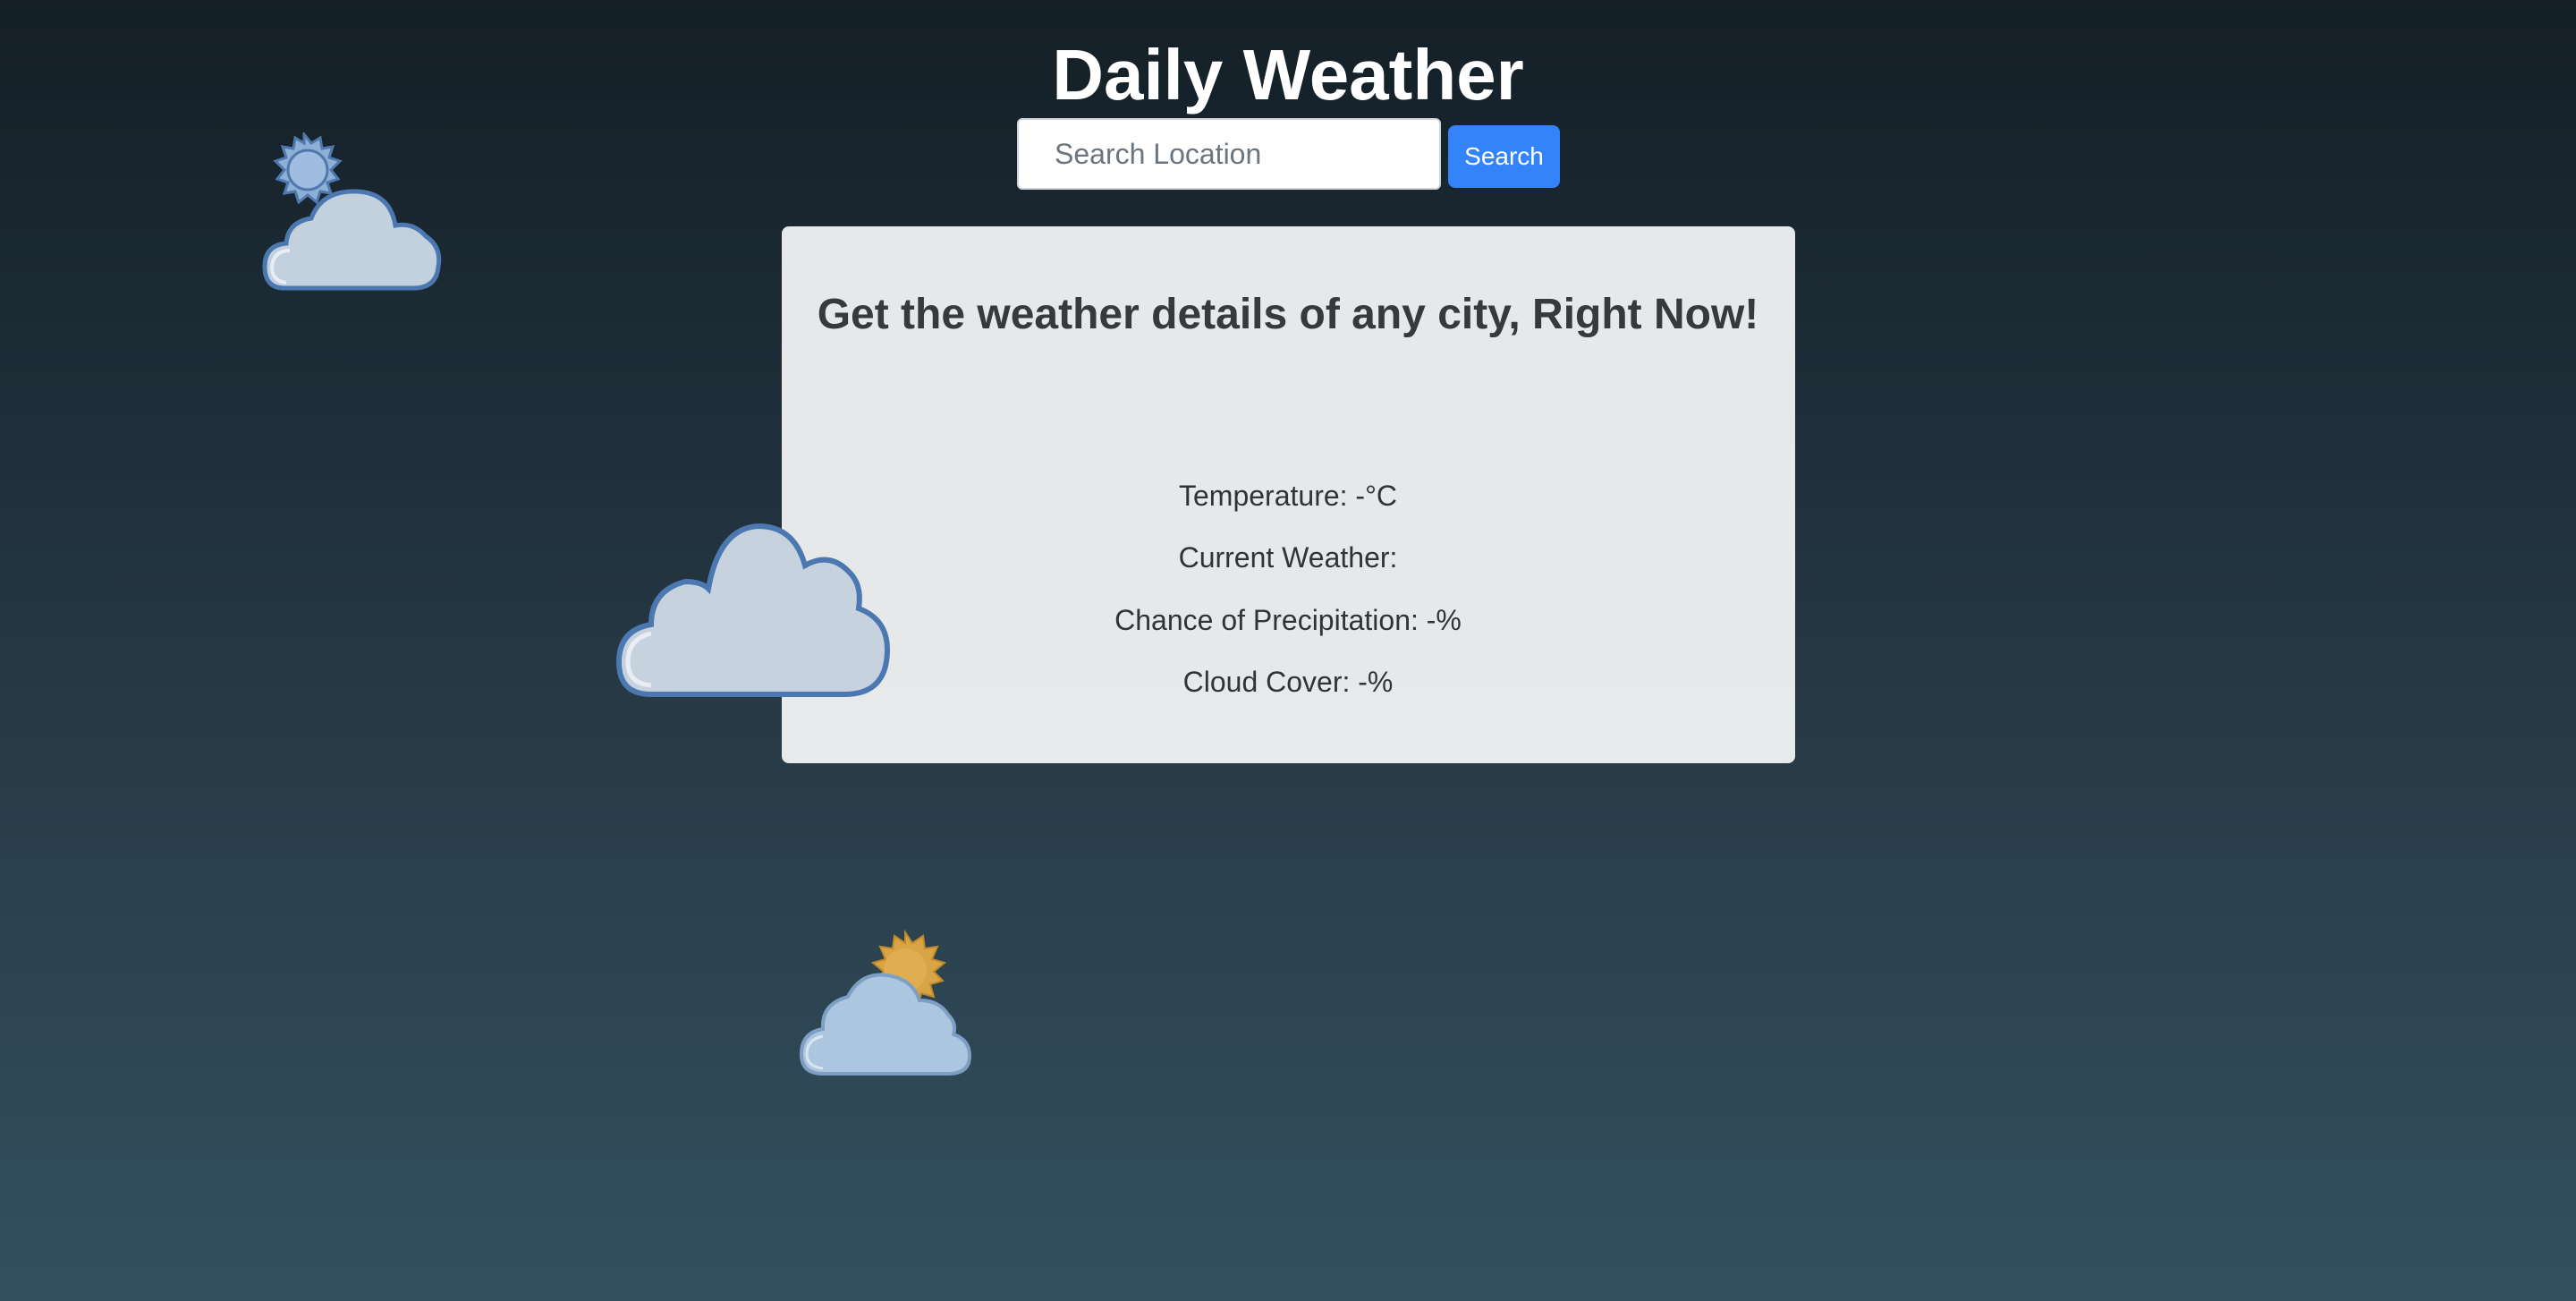 Image resolution: width=2576 pixels, height=1301 pixels. What do you see at coordinates (1288, 496) in the screenshot?
I see `temperature-text: Temperature: -°C` at bounding box center [1288, 496].